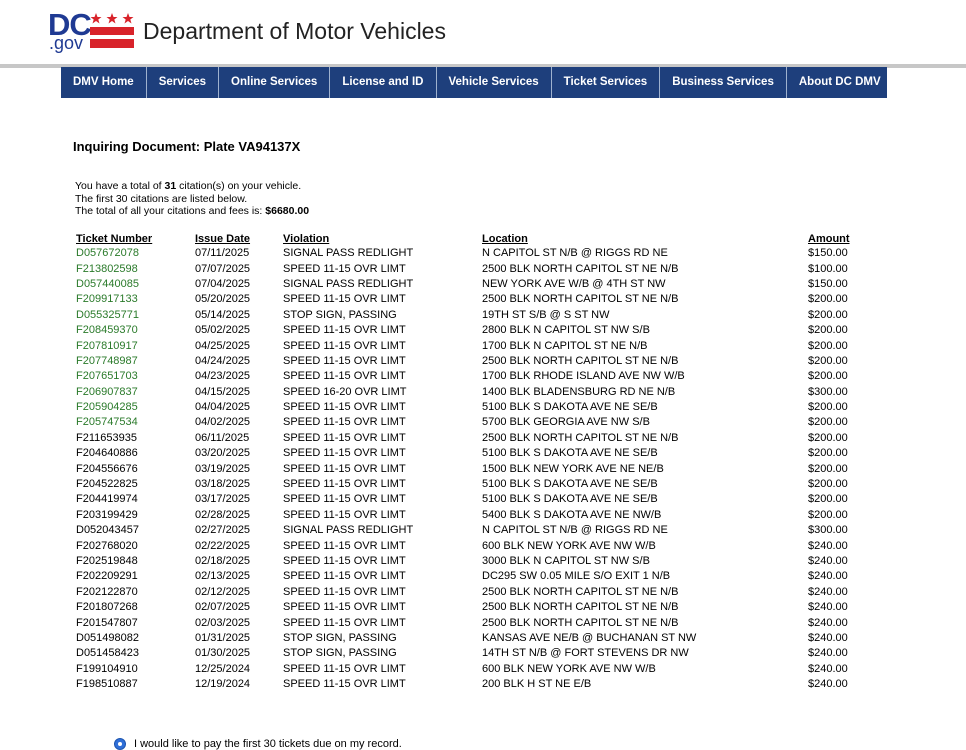 Image resolution: width=966 pixels, height=750 pixels. I want to click on location-cell: DC295 SW 0.05 MILE S/O EXIT 1 N/B, so click(576, 576).